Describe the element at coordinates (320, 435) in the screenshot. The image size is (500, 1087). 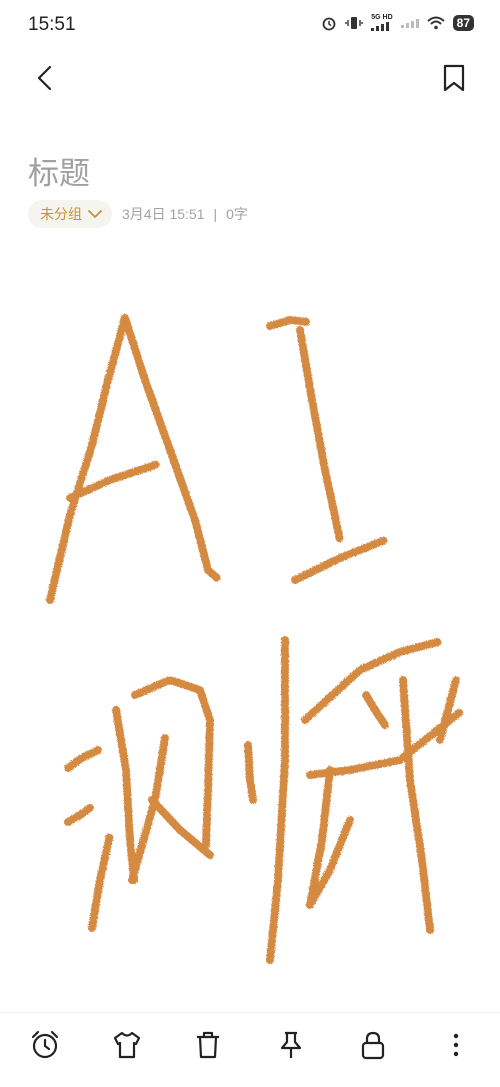
I see `stroke-i-stem` at that location.